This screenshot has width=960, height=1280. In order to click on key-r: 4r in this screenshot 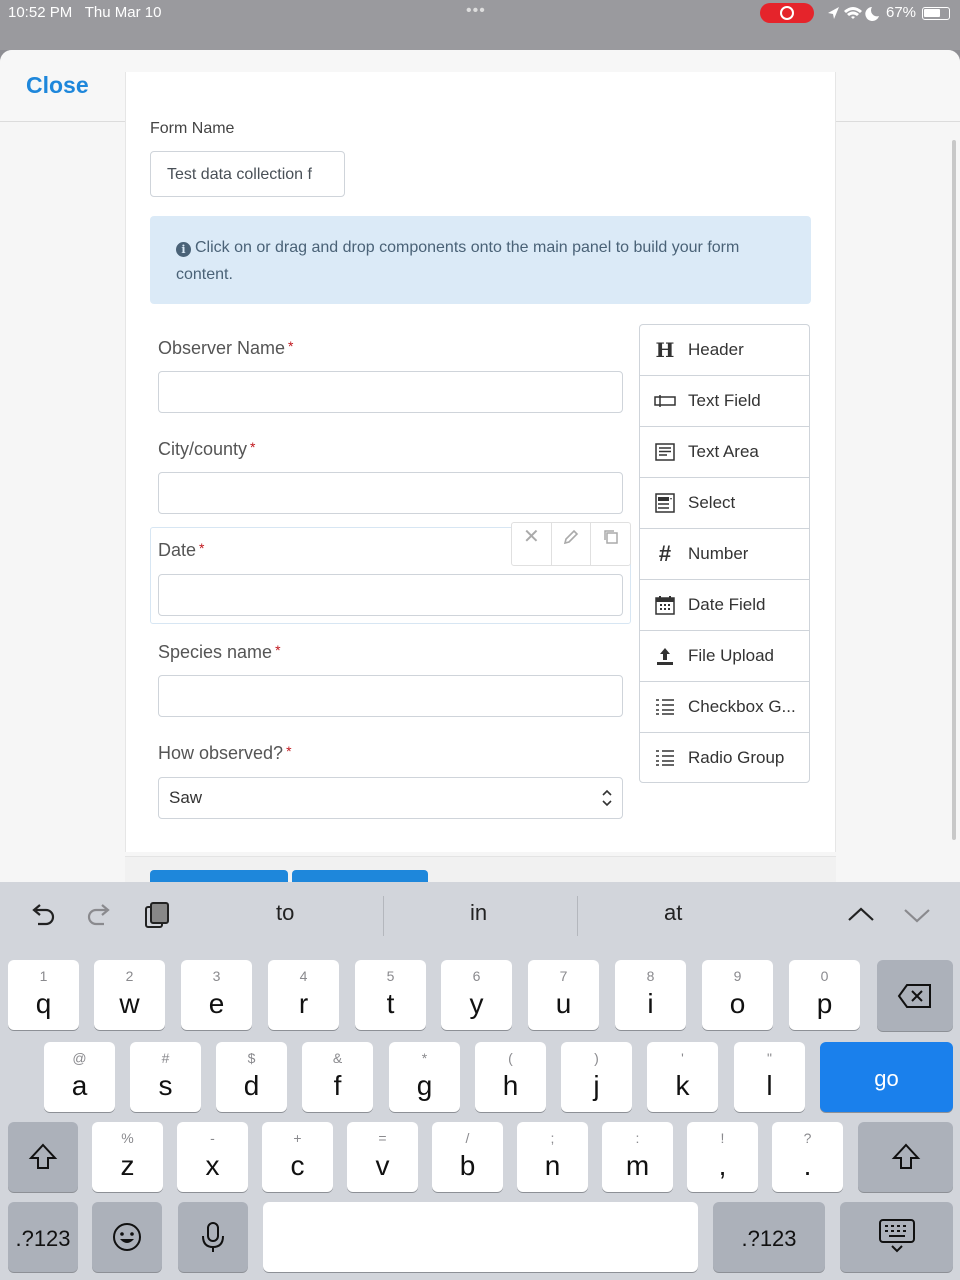, I will do `click(303, 995)`.